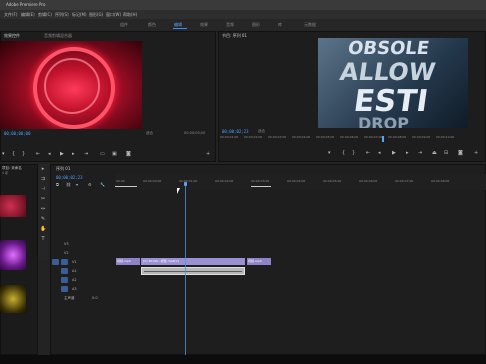 The width and height of the screenshot is (486, 364). I want to click on menu-help: 帮助(H), so click(130, 15).